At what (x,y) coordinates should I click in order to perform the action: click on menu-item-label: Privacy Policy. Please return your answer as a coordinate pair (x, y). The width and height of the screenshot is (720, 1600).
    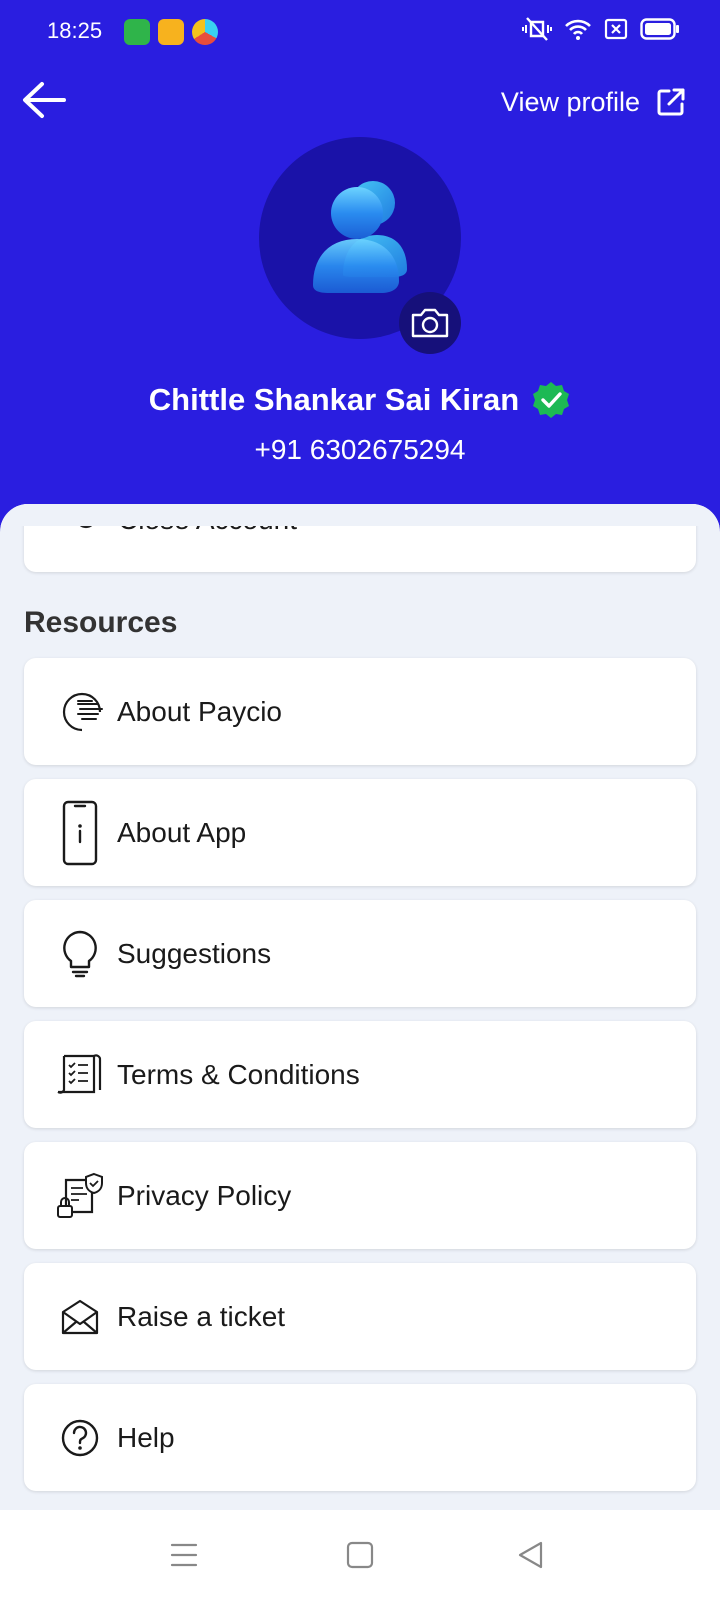
    Looking at the image, I should click on (204, 1195).